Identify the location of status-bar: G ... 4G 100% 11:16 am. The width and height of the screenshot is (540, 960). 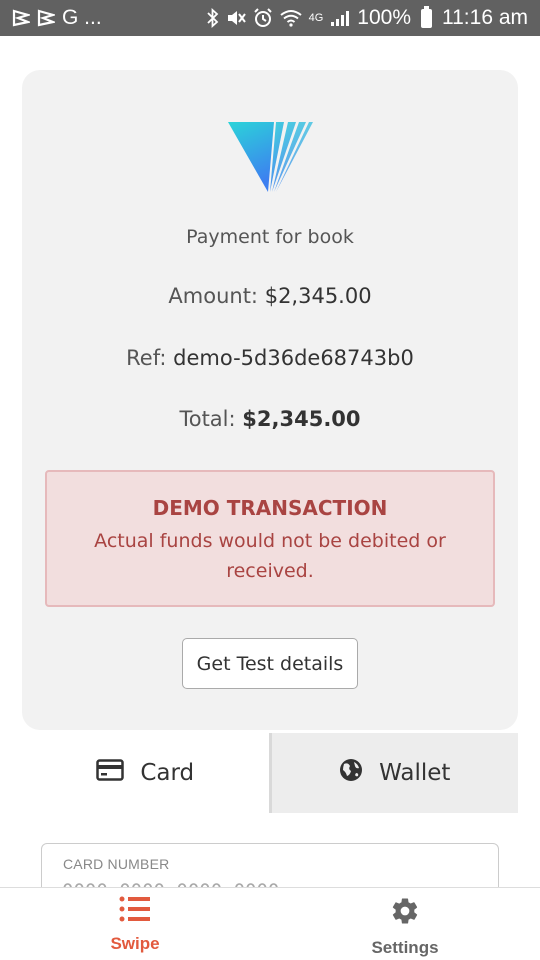
(270, 18).